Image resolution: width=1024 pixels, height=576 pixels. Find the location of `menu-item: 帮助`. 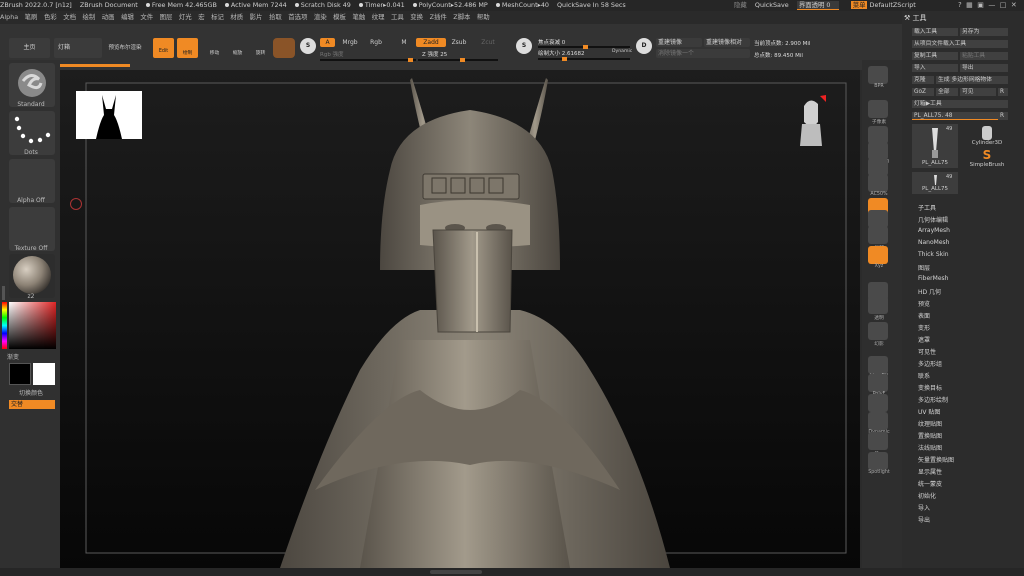

menu-item: 帮助 is located at coordinates (483, 17).